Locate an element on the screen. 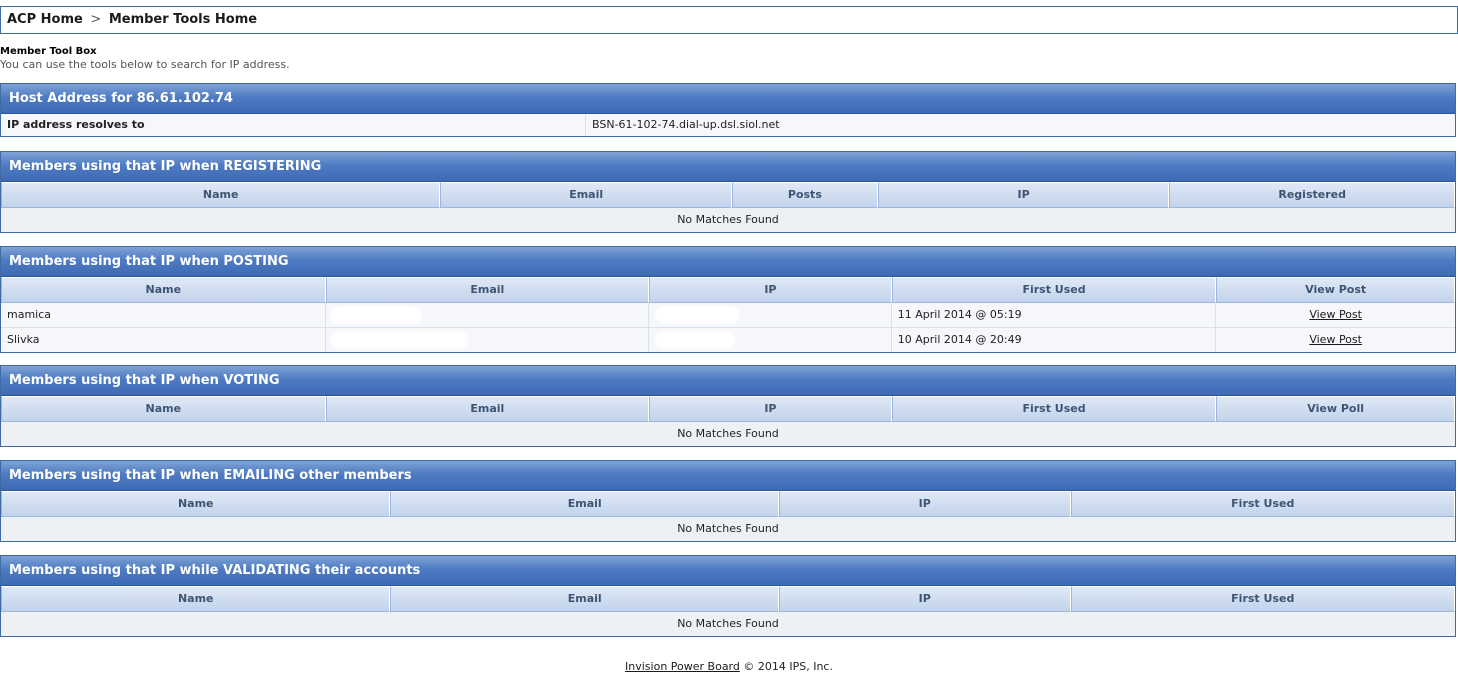  table-row: mamica 11 April 2014 @ 05:19 View Post is located at coordinates (728, 315).